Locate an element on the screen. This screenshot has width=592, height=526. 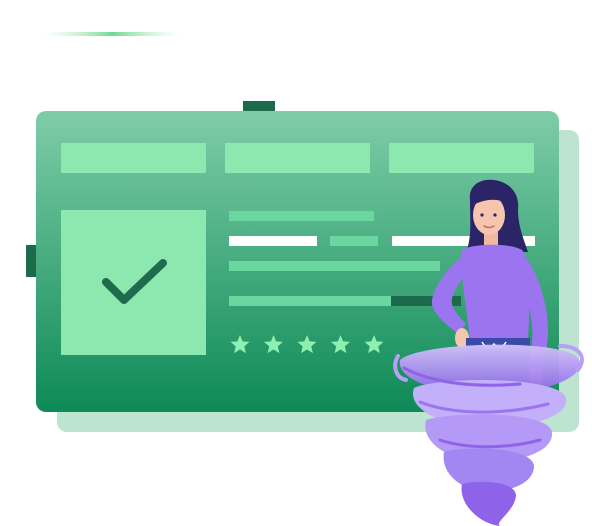
progress-bar is located at coordinates (345, 301).